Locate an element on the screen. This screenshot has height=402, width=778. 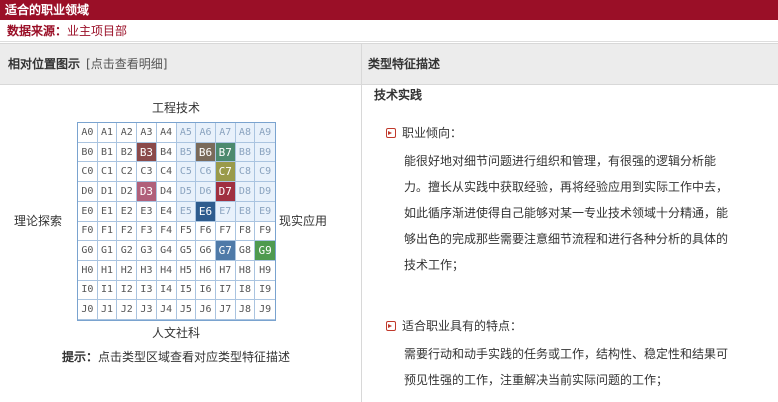
grid-cell-j2: J2 is located at coordinates (127, 310).